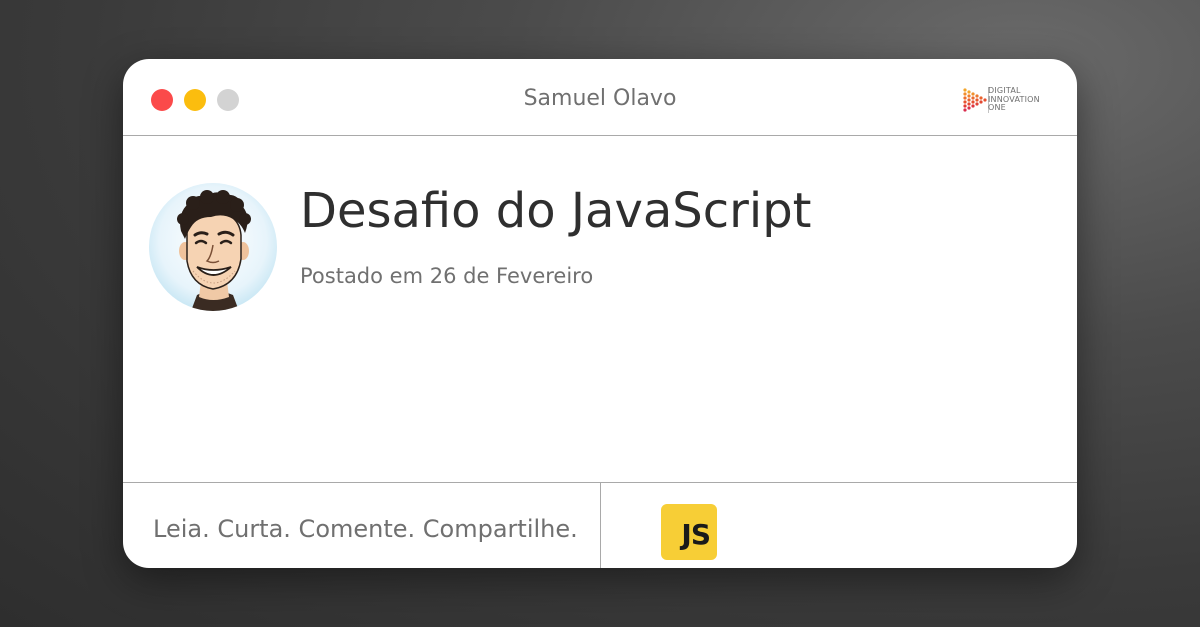  I want to click on window-title: Samuel Olavo, so click(600, 98).